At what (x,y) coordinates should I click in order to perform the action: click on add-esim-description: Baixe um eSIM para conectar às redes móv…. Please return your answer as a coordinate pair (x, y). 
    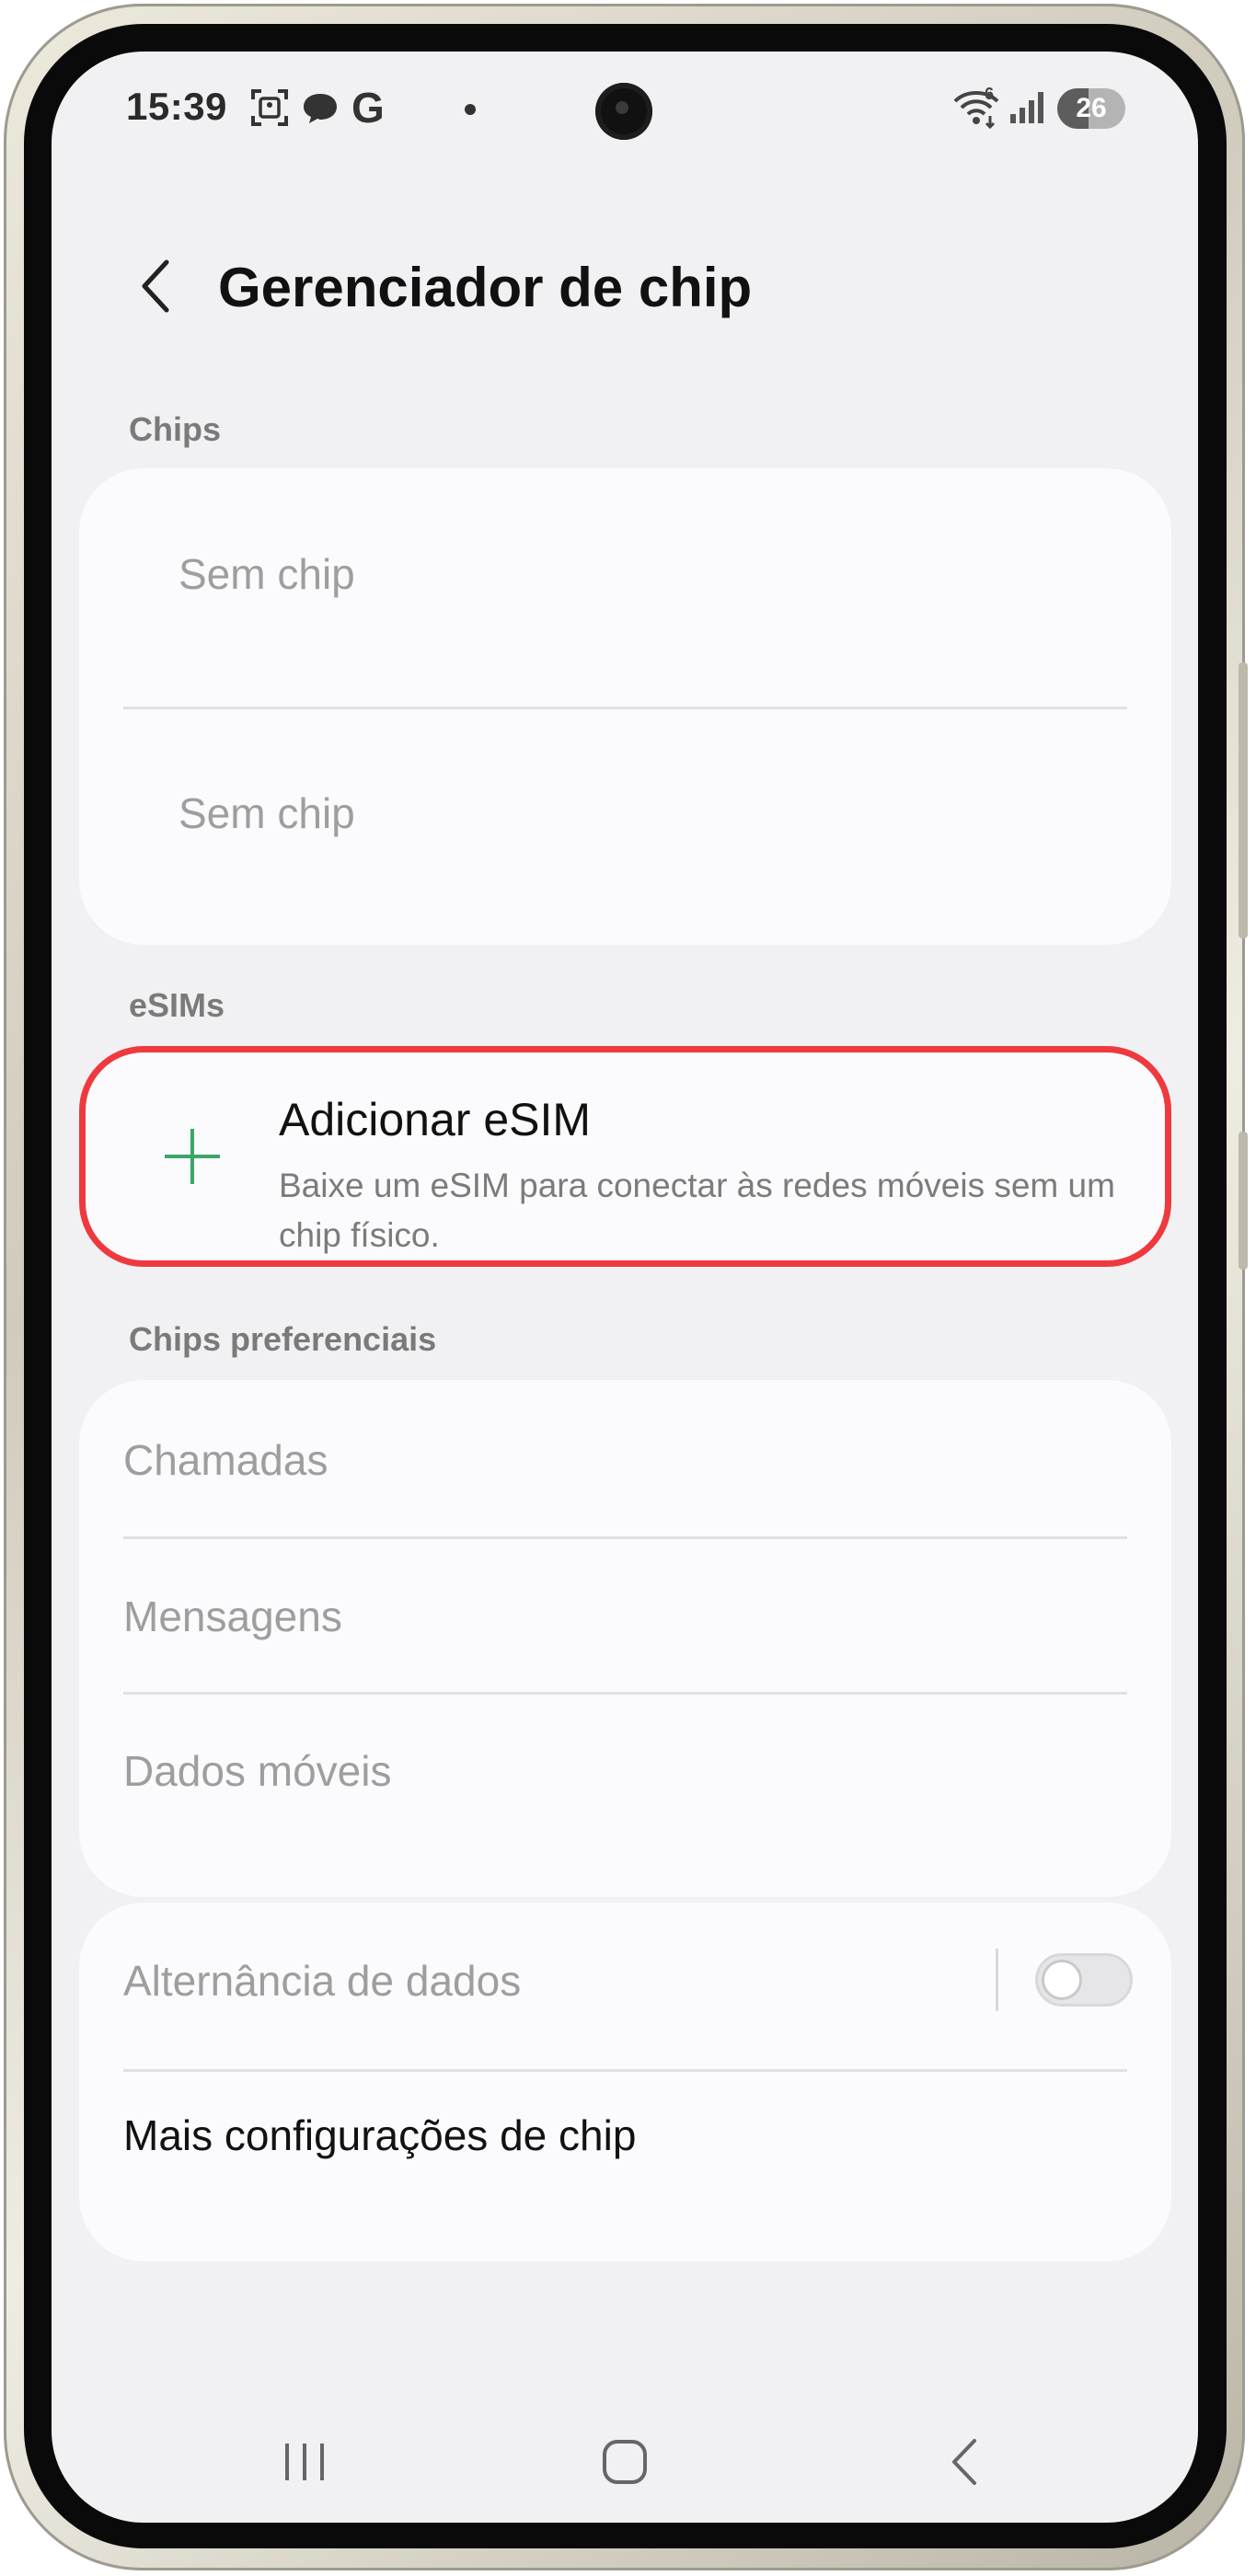
    Looking at the image, I should click on (697, 1210).